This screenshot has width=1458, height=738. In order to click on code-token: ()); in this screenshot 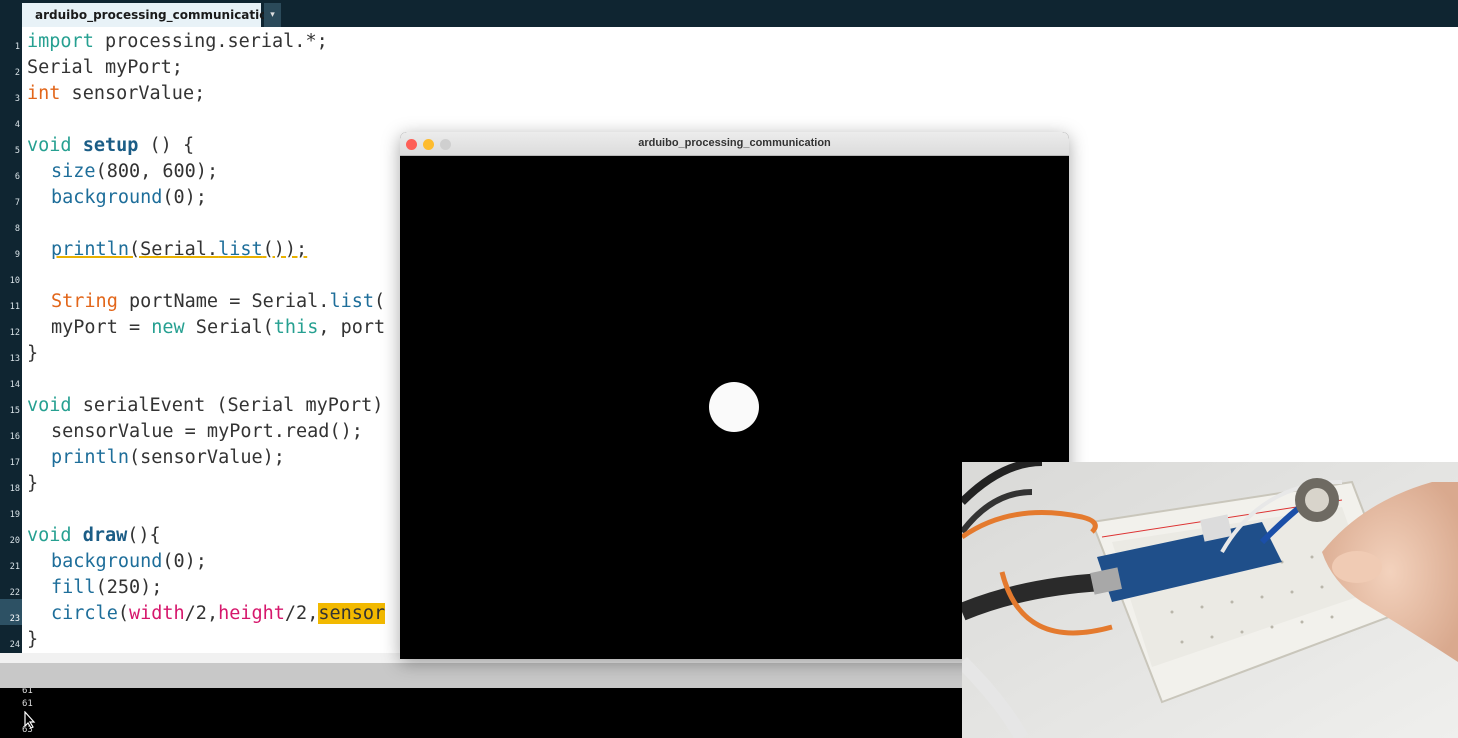, I will do `click(285, 249)`.